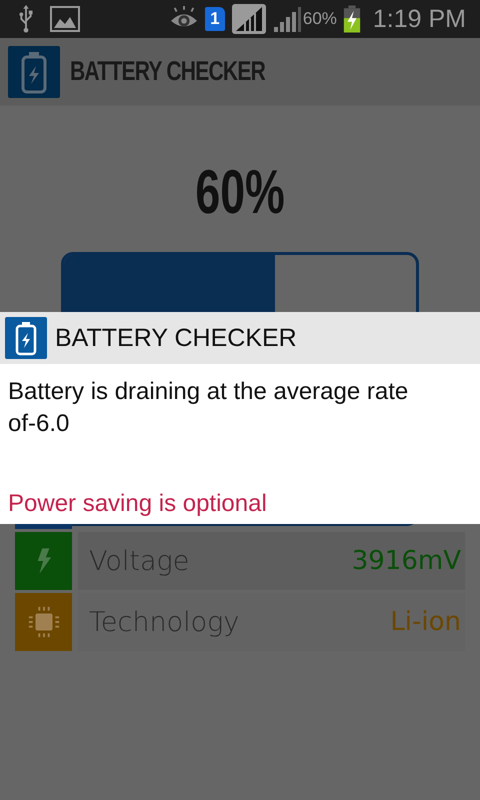  What do you see at coordinates (65, 19) in the screenshot?
I see `image-icon` at bounding box center [65, 19].